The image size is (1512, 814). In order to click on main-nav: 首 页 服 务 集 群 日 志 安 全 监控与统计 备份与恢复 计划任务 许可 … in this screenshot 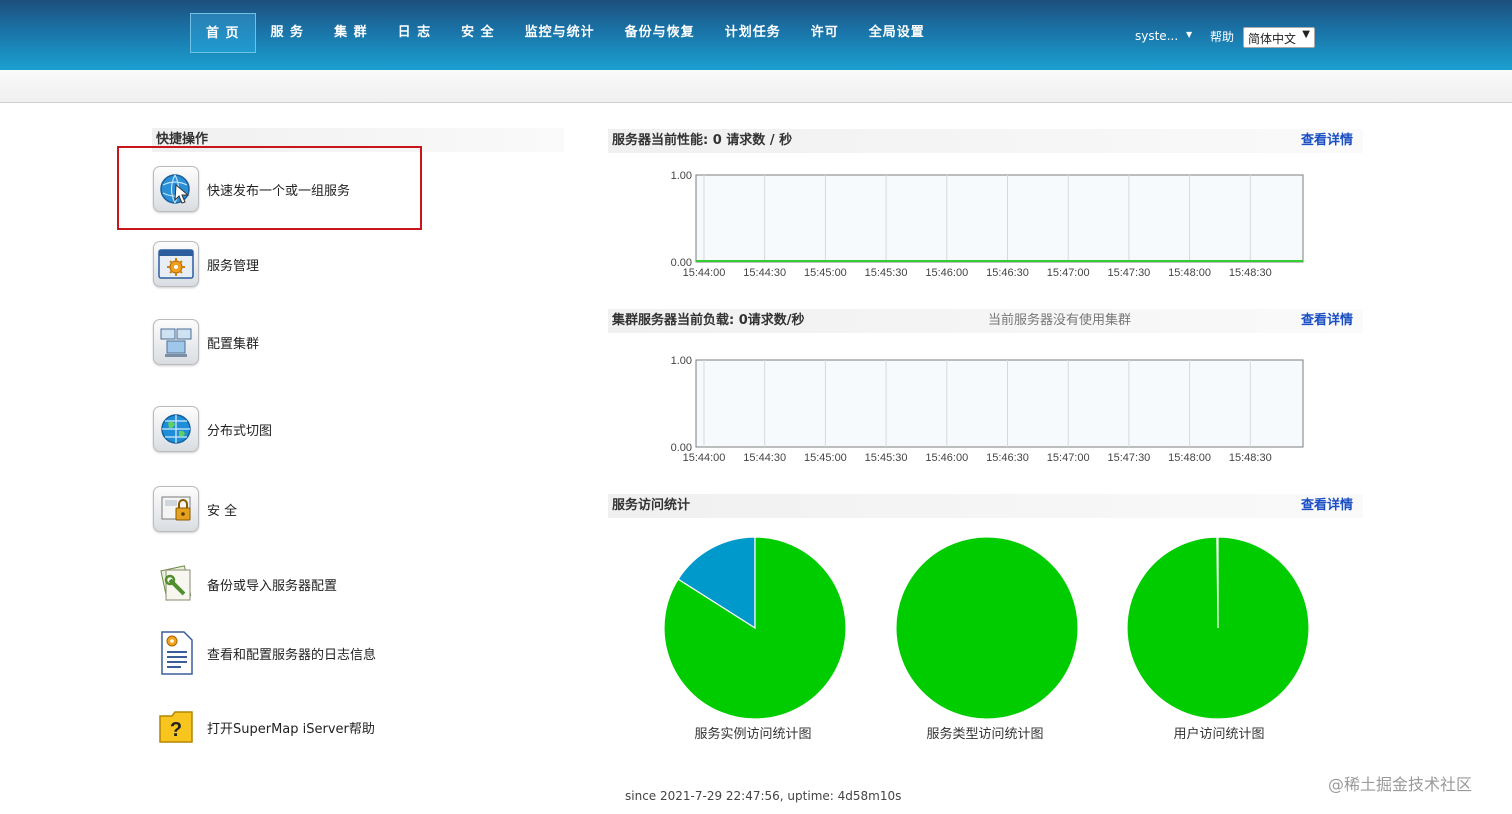, I will do `click(565, 33)`.